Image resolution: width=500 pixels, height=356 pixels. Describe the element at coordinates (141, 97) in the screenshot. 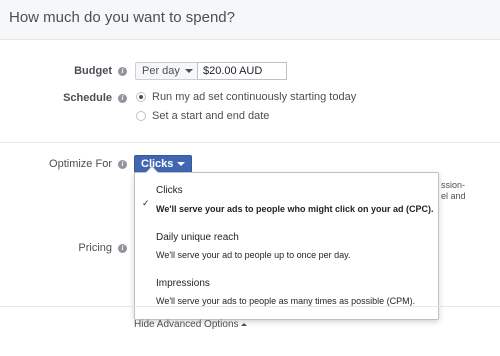

I see `run-continuously-radio` at that location.